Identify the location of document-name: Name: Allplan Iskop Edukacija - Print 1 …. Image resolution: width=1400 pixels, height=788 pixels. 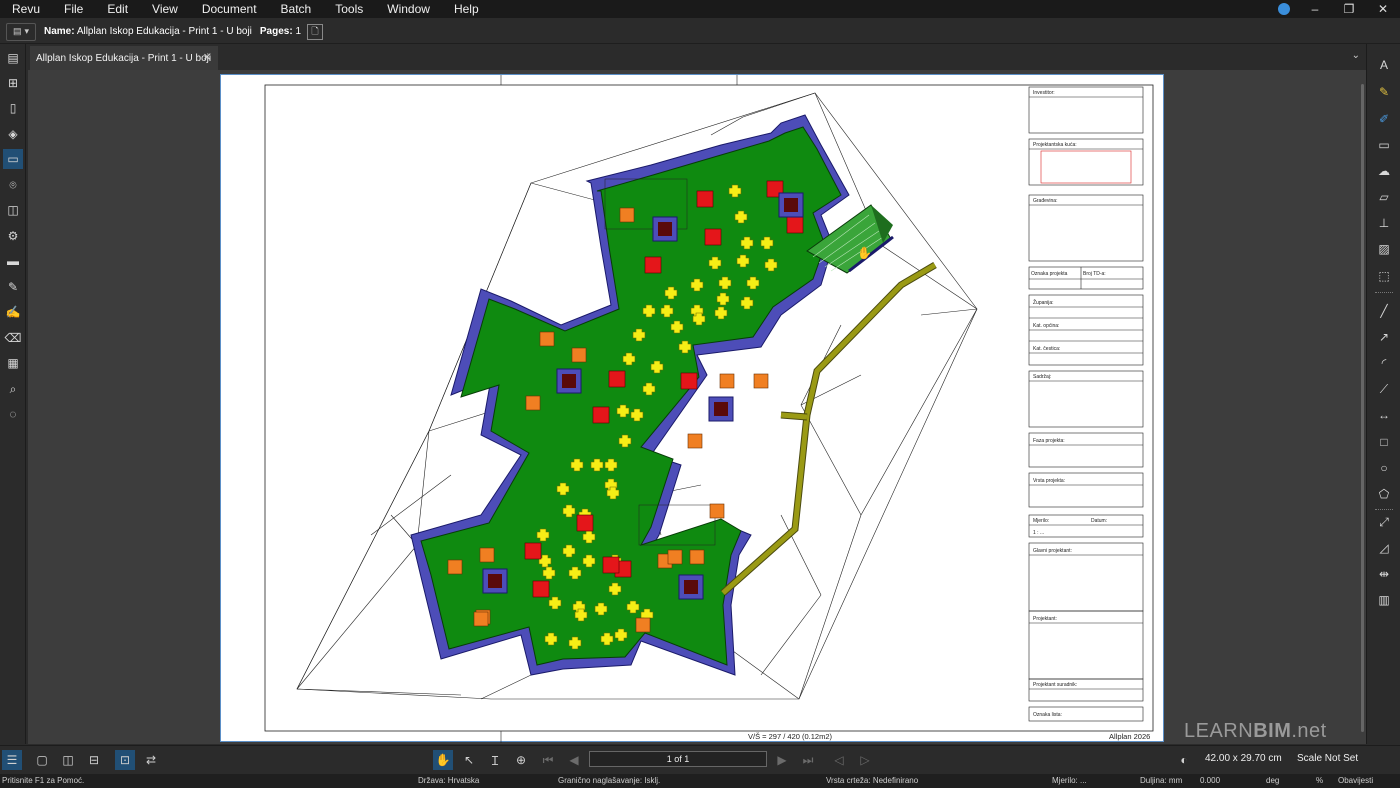
(148, 31).